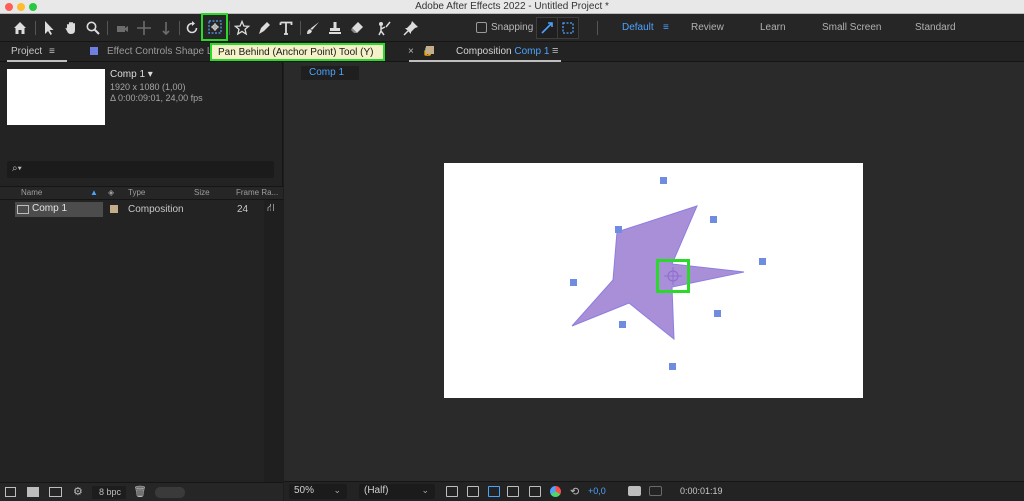  What do you see at coordinates (78, 491) in the screenshot?
I see `project-settings-icon: ⚙` at bounding box center [78, 491].